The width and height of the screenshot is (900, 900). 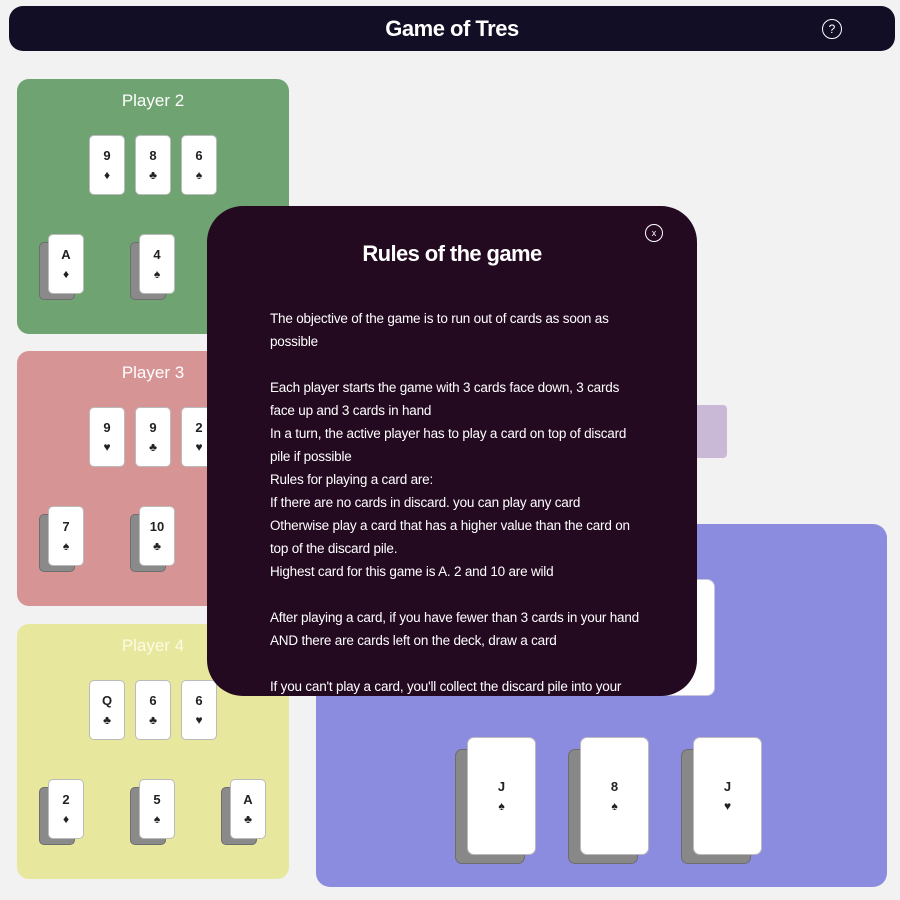 I want to click on table-stack: 10 ♣, so click(x=154, y=541).